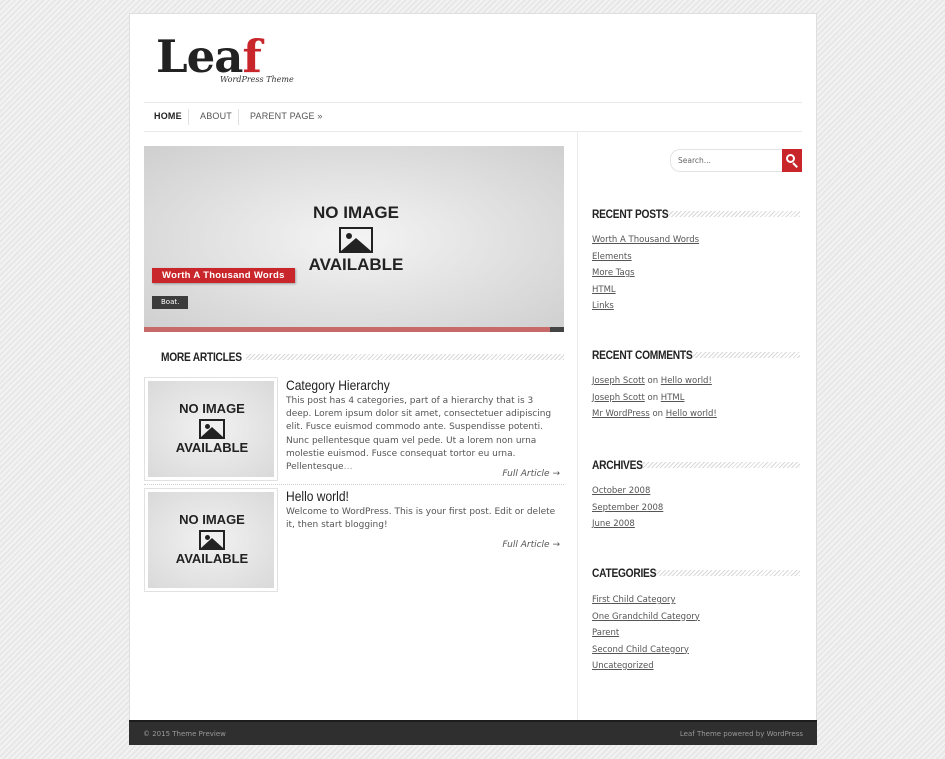 The image size is (945, 759). What do you see at coordinates (338, 385) in the screenshot?
I see `article-title: Category Hierarchy` at bounding box center [338, 385].